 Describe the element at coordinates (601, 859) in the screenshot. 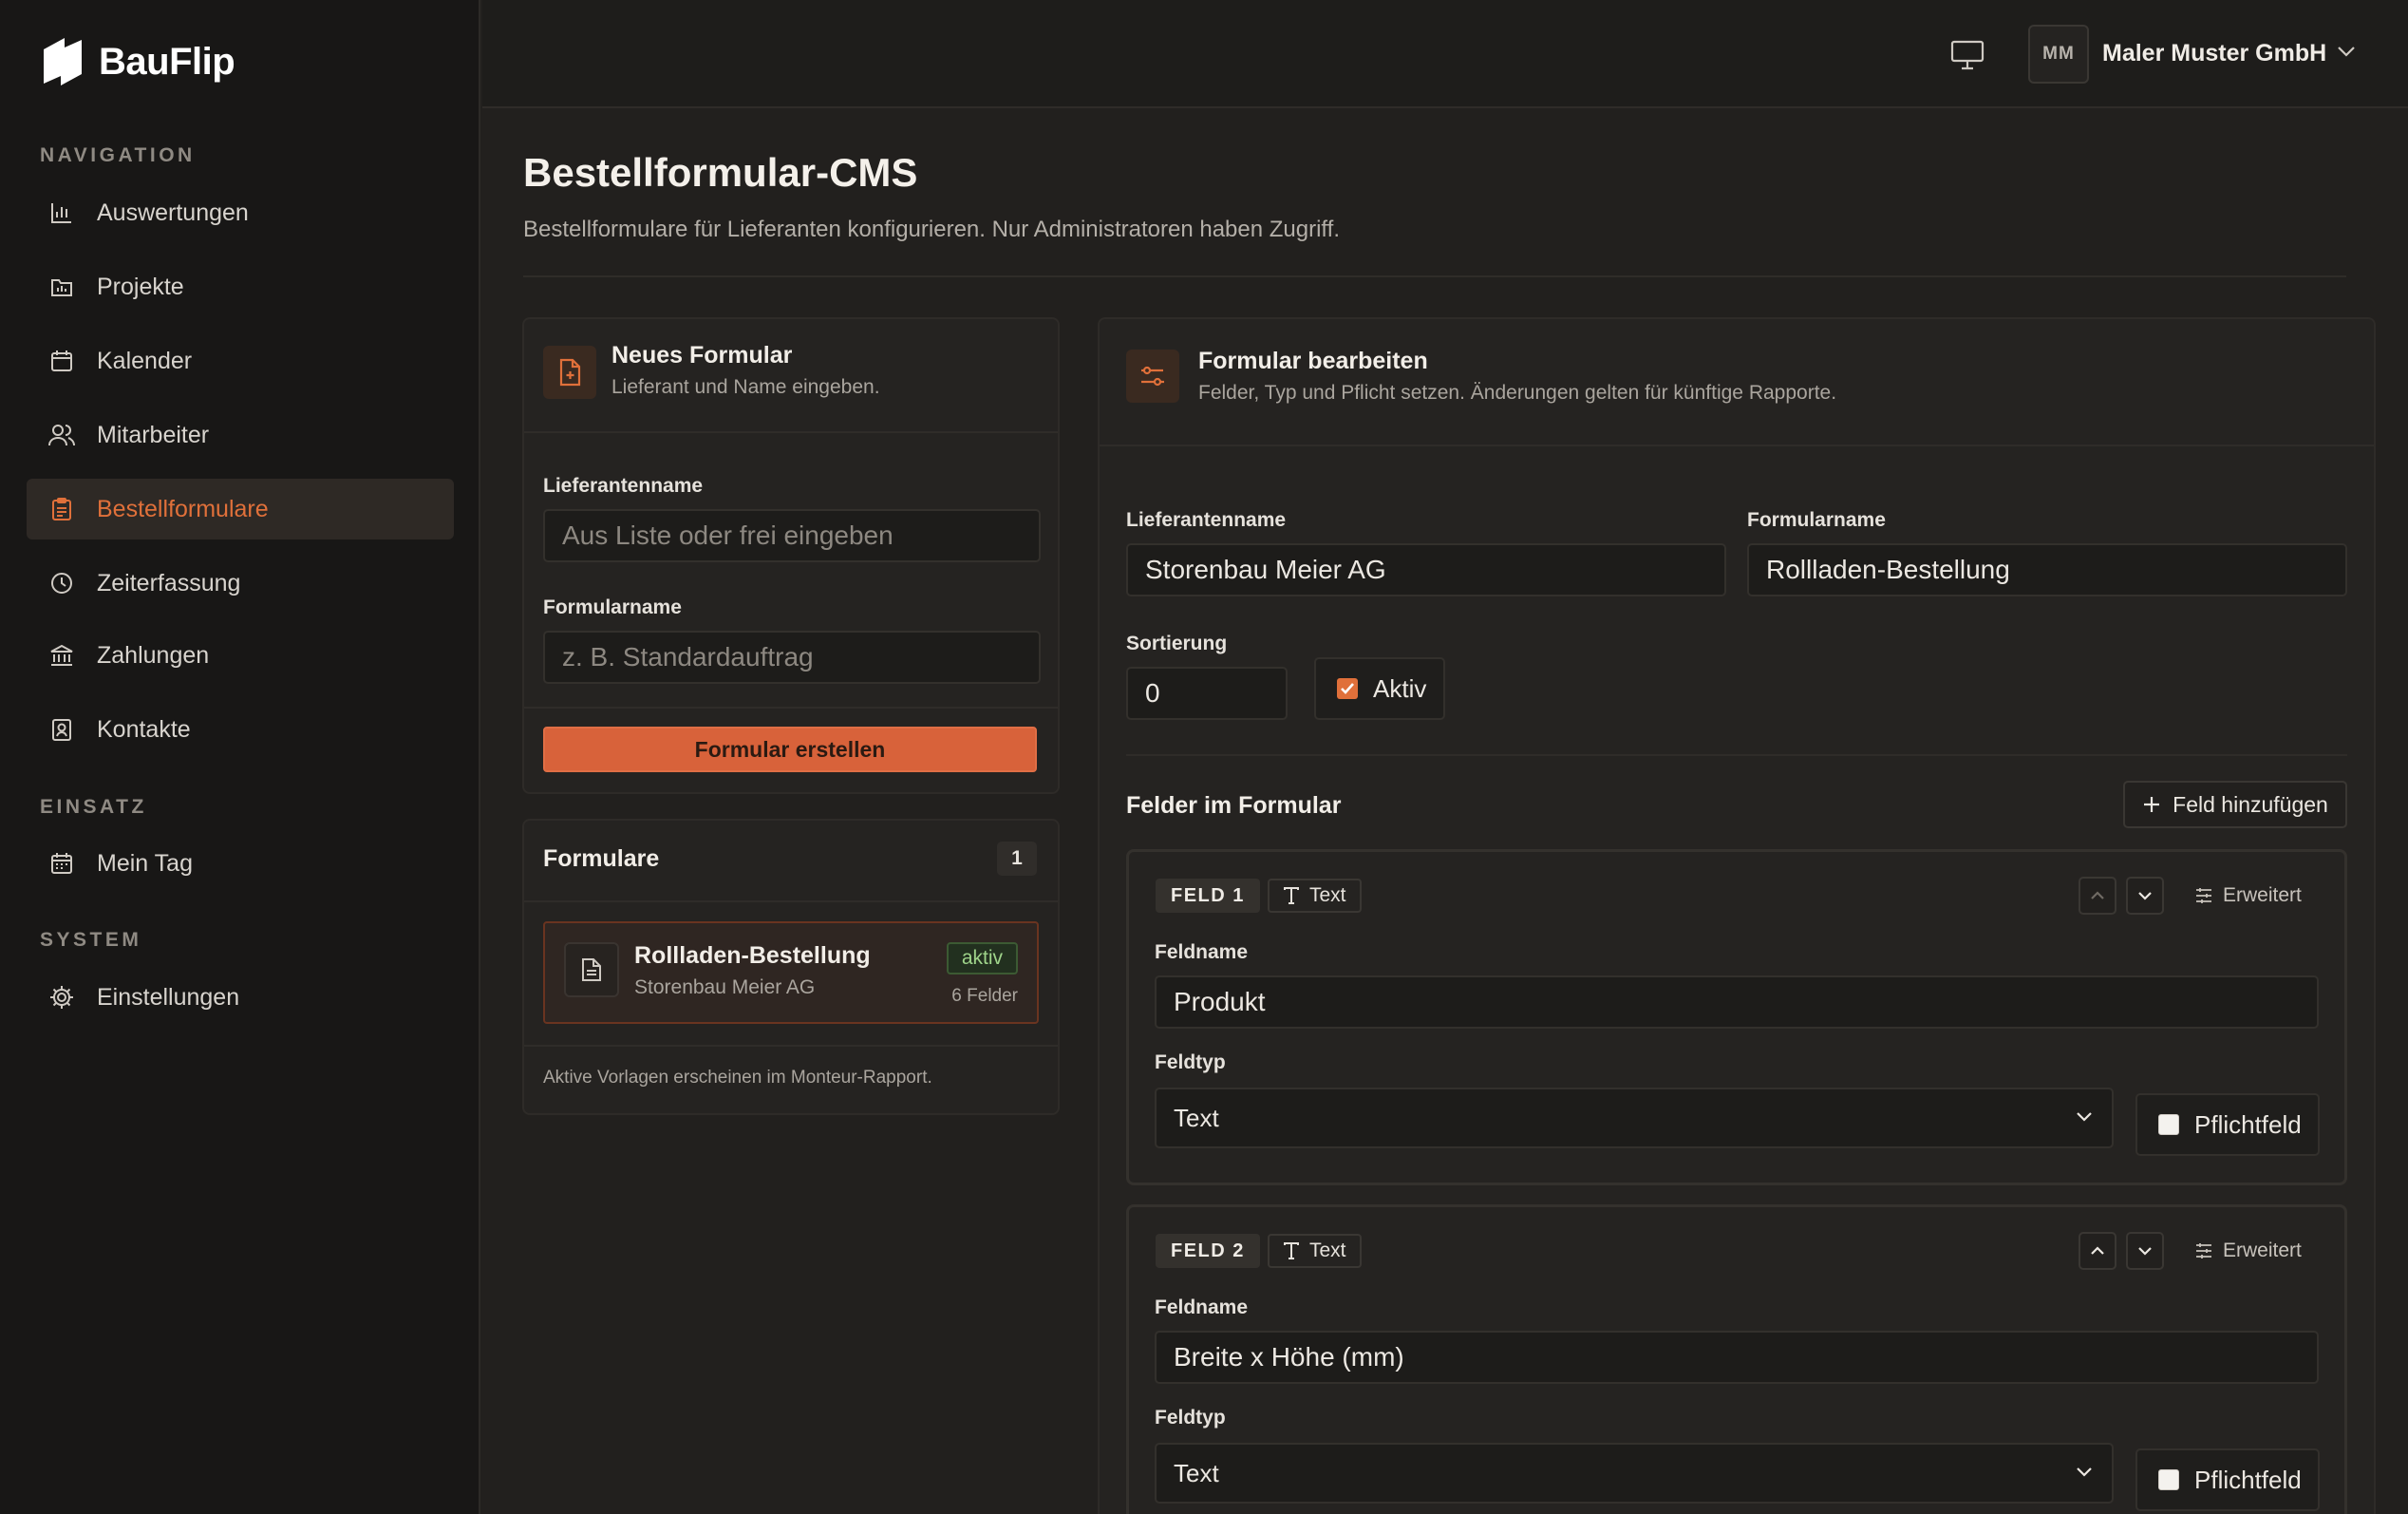

I see `forms-list-title: Formulare` at that location.